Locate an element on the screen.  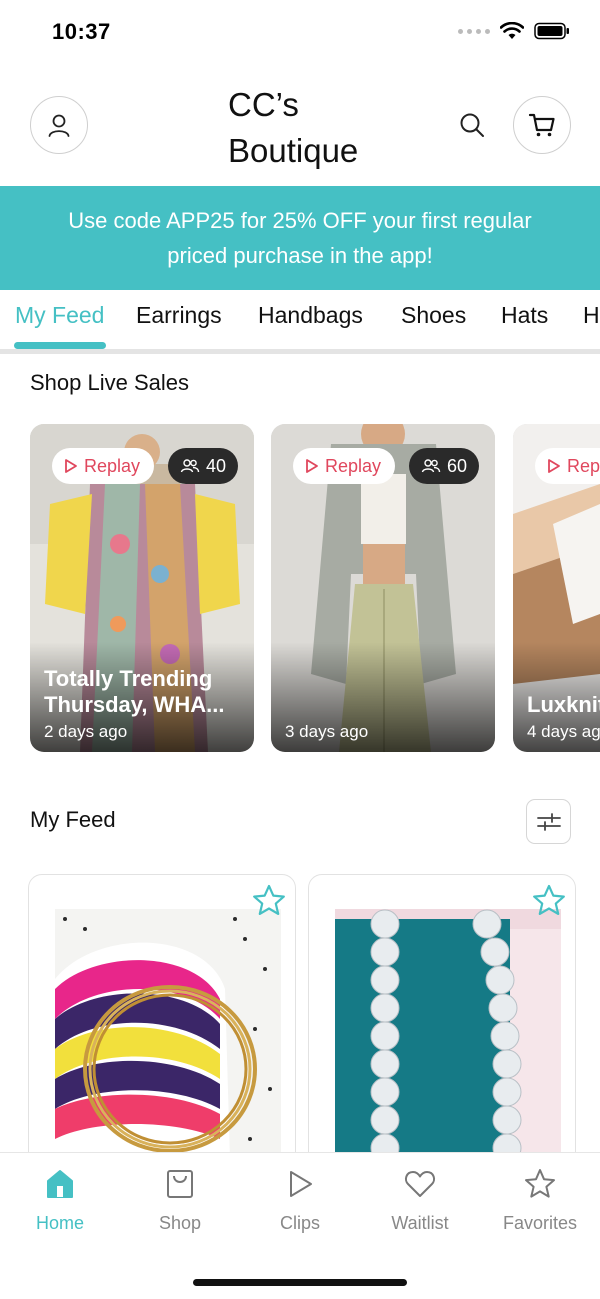
replay-badge: Rep is located at coordinates (567, 466).